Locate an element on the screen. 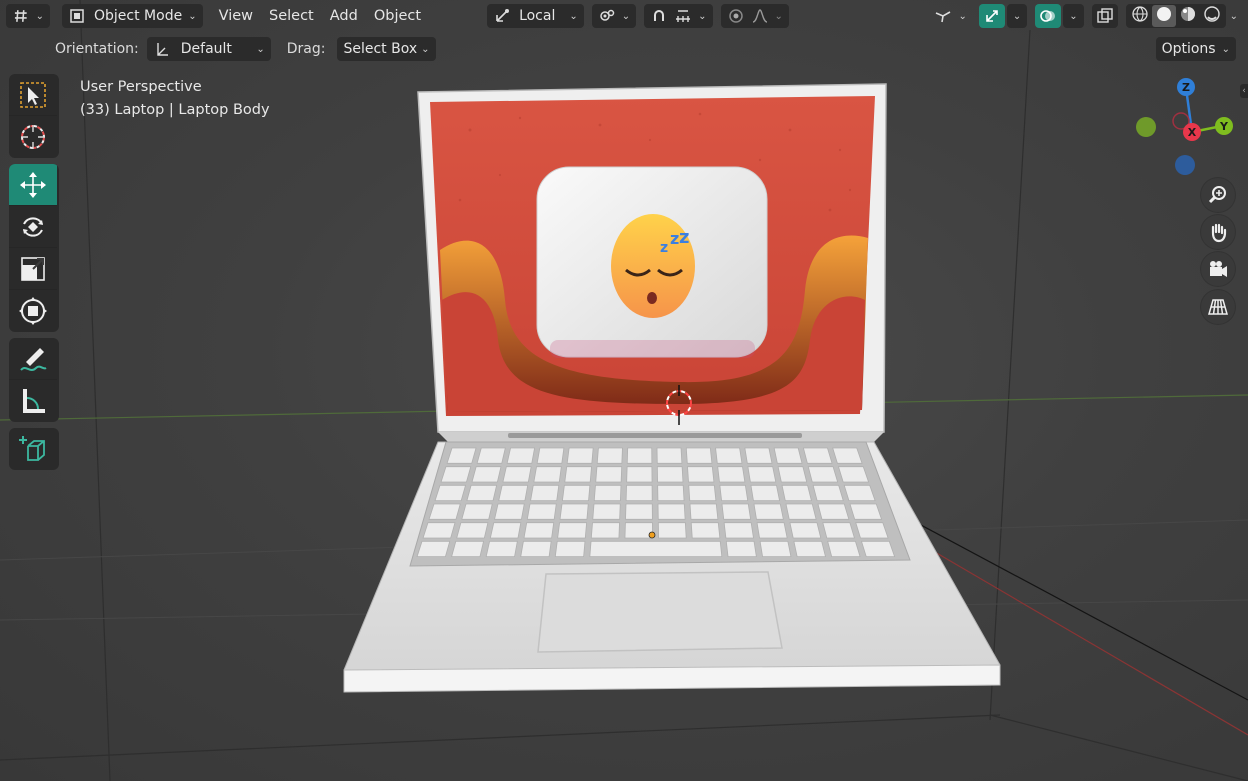  rendered-shading-button is located at coordinates (1212, 16).